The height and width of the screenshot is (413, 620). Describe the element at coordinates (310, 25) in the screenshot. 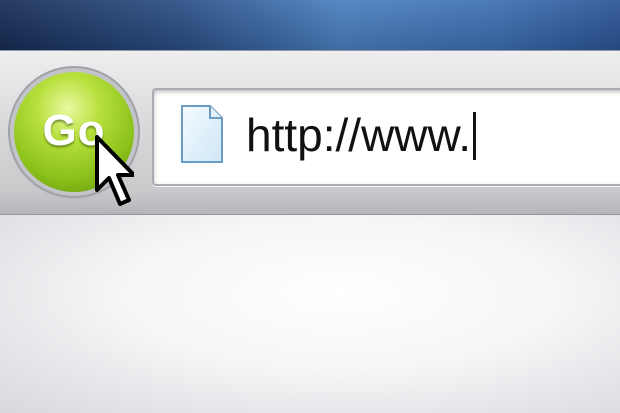

I see `window-title-bar` at that location.